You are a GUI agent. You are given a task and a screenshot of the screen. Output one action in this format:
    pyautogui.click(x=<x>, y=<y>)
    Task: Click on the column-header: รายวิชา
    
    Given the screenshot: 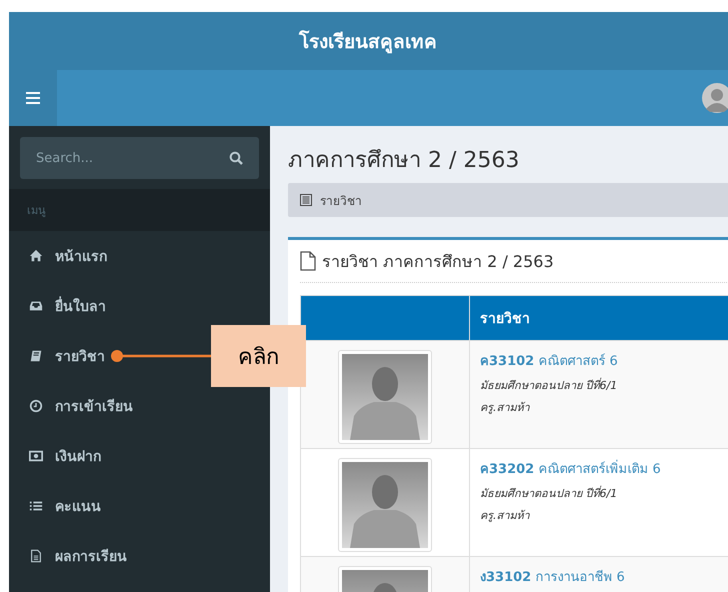 What is the action you would take?
    pyautogui.click(x=599, y=318)
    